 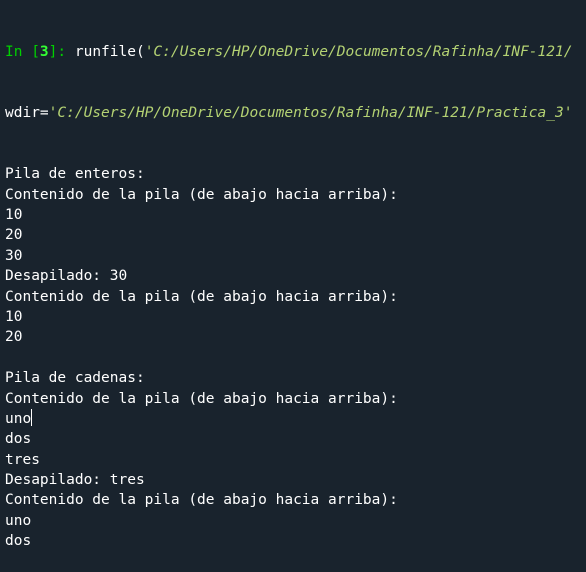 I want to click on text-cursor, so click(x=32, y=417).